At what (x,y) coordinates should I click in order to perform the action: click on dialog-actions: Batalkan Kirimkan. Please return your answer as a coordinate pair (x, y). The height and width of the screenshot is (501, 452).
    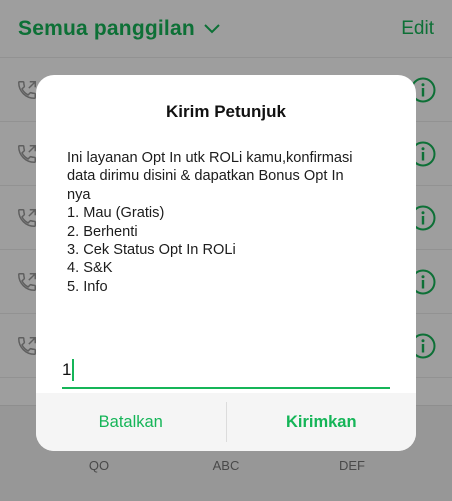
    Looking at the image, I should click on (226, 422).